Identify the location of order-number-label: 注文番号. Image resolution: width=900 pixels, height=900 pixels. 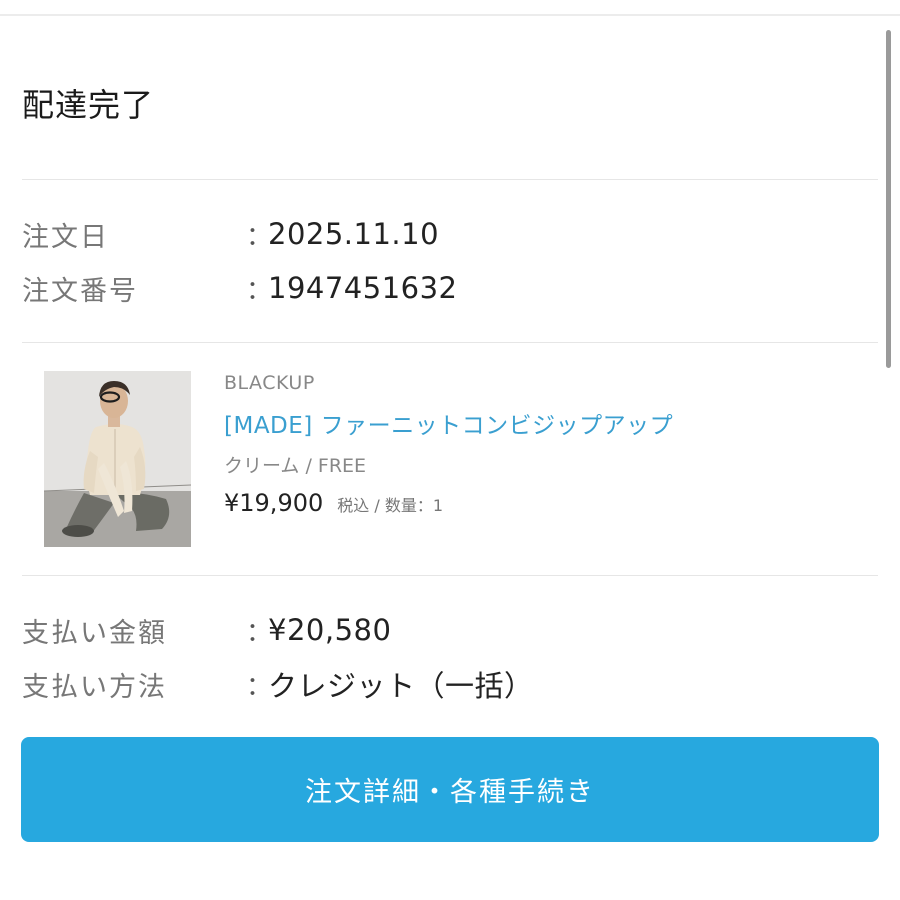
(80, 291).